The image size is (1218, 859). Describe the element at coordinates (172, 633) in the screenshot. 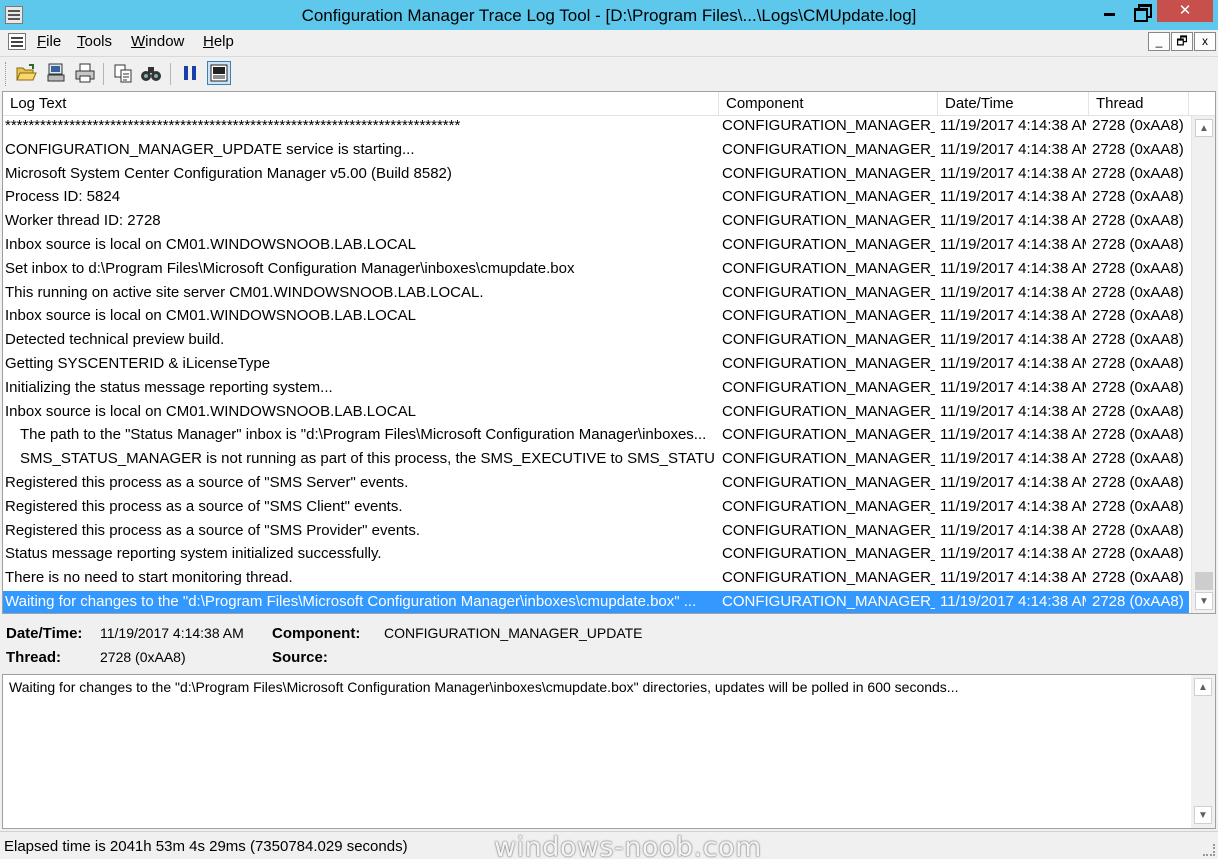

I see `datetime-value: 11/19/2017 4:14:38 AM` at that location.